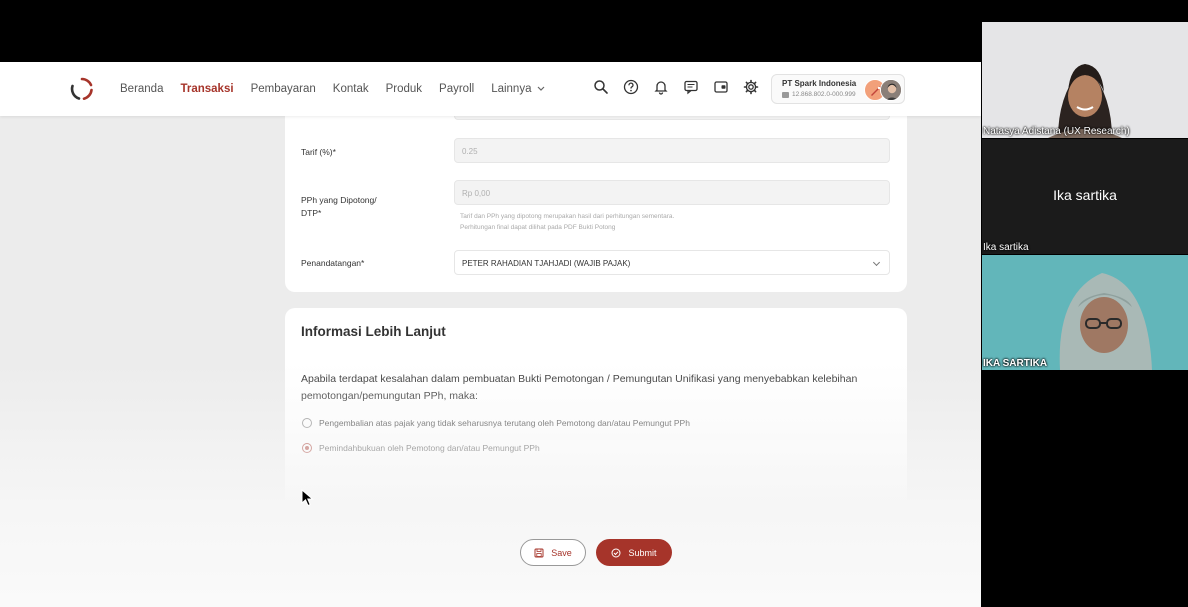 This screenshot has height=607, width=1188. Describe the element at coordinates (672, 192) in the screenshot. I see `pph-field: Rp 0,00` at that location.